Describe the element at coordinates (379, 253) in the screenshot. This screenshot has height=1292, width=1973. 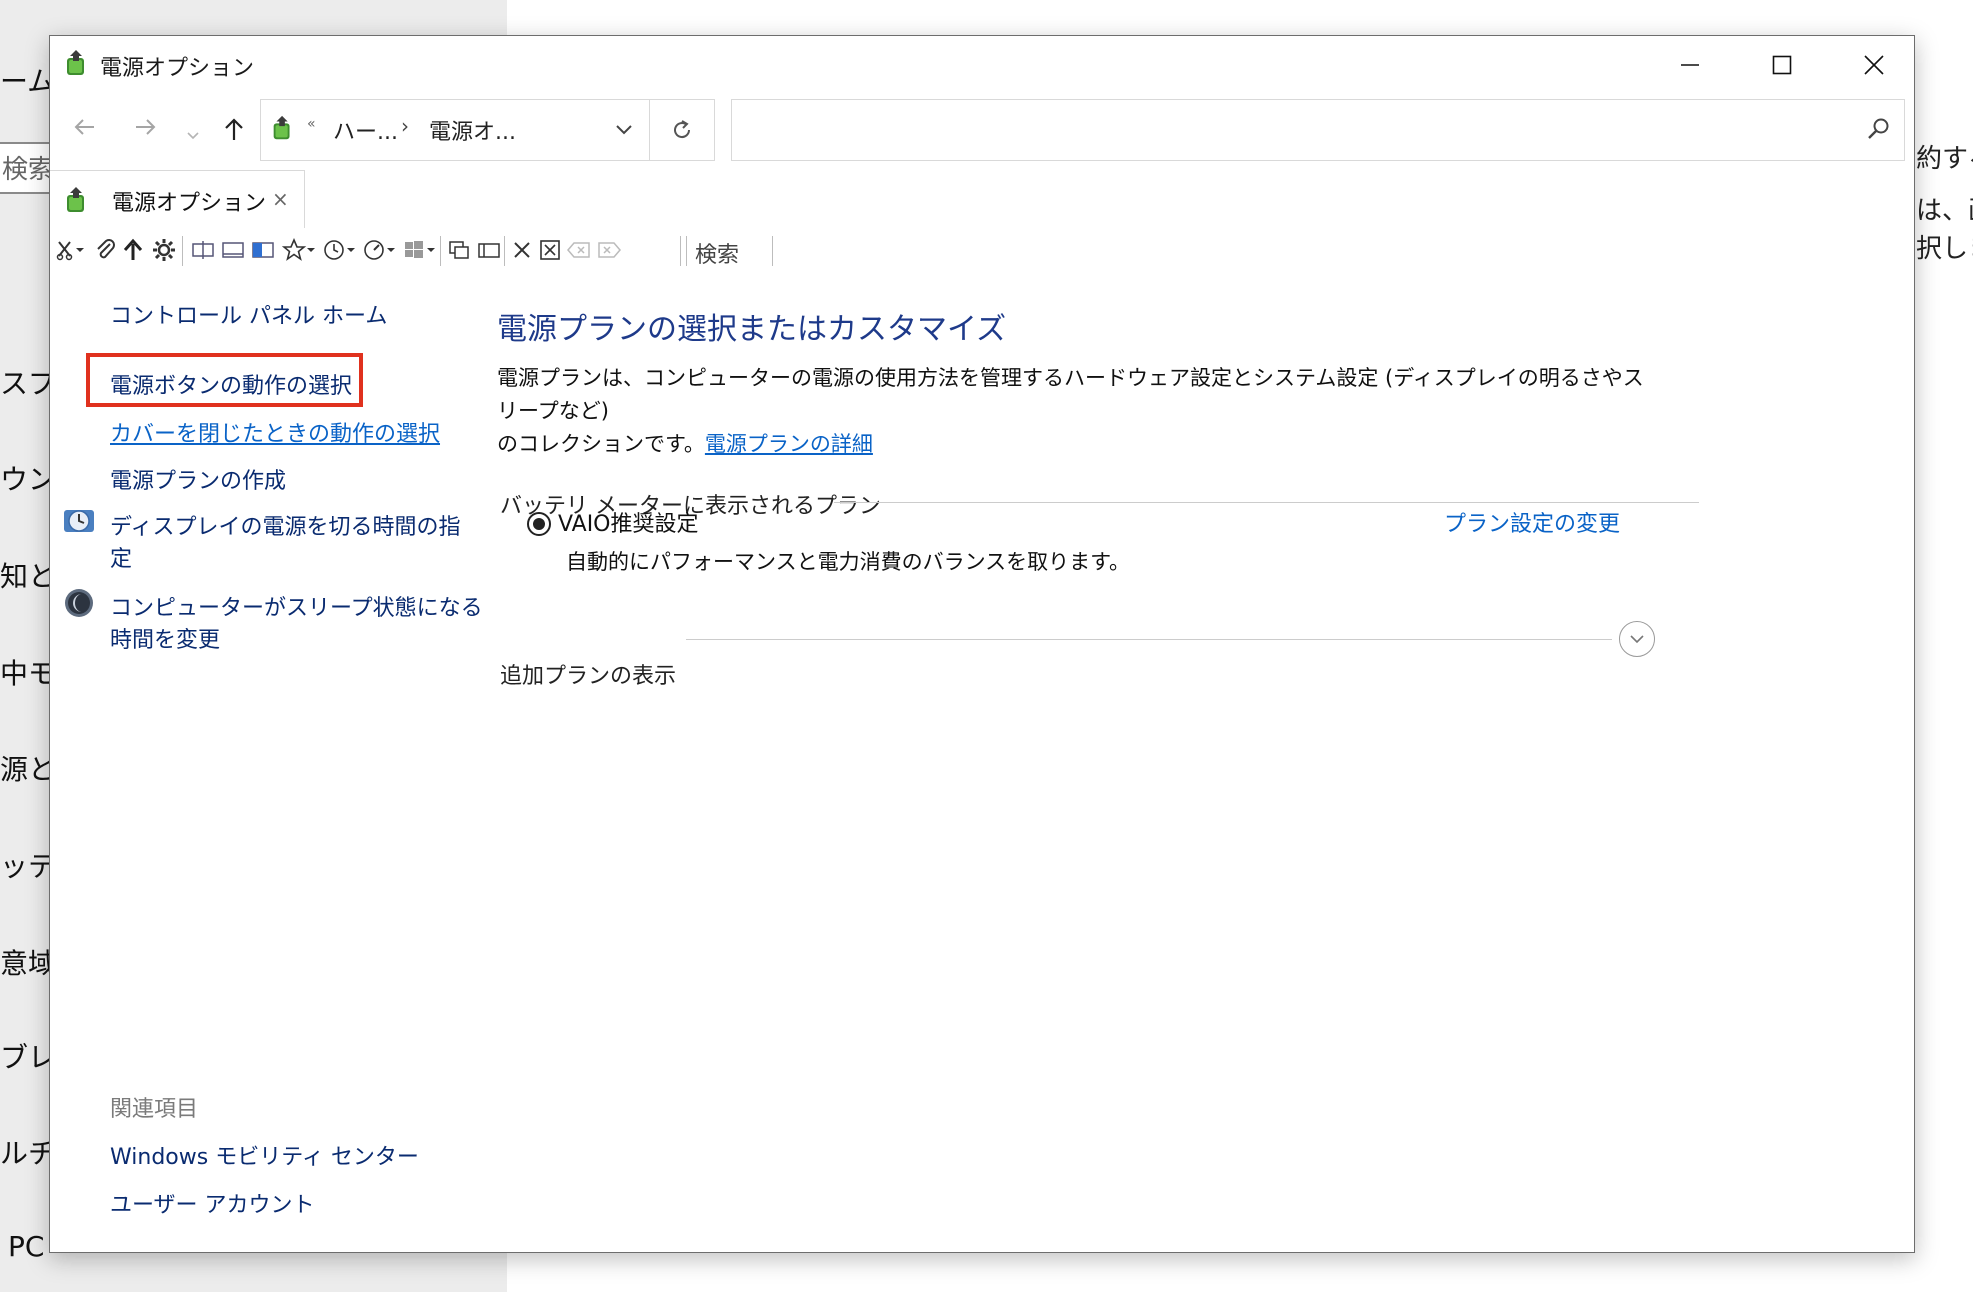
I see `speed-dial-icon` at that location.